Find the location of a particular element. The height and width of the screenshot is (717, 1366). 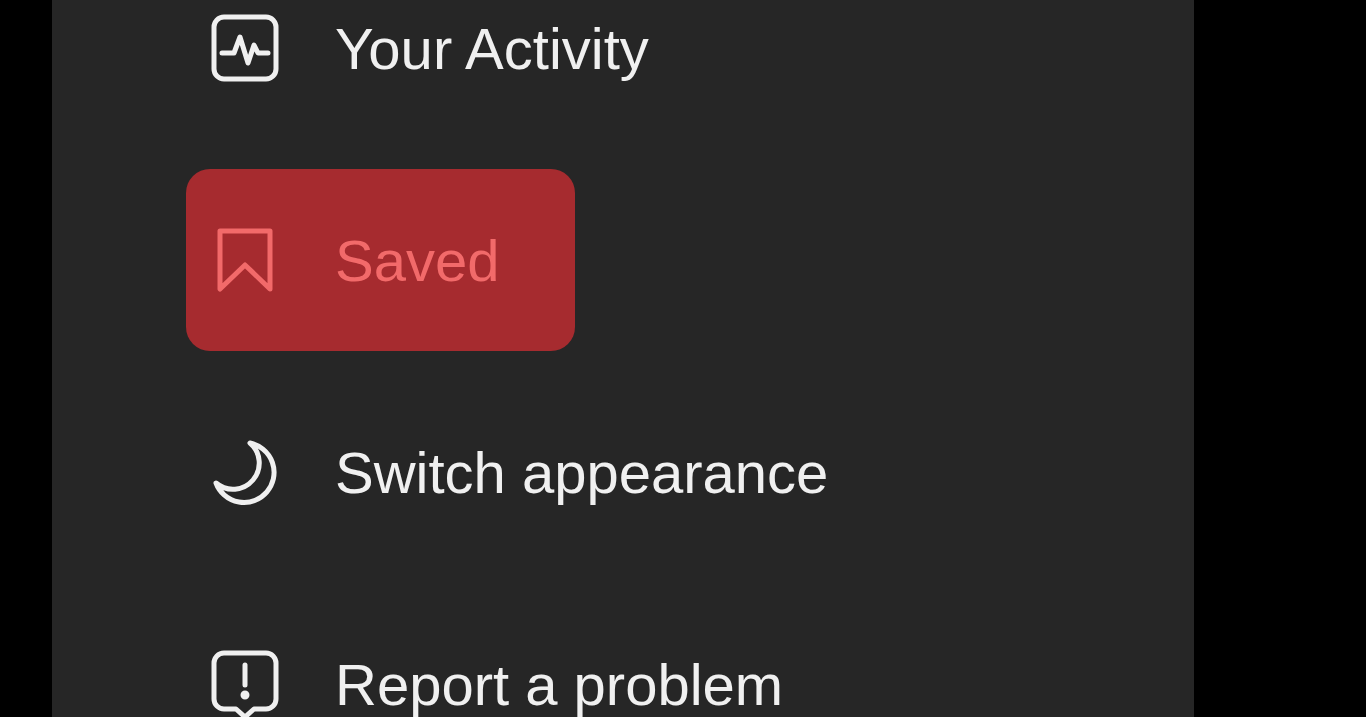

menu-item: Your Activity is located at coordinates (455, 69).